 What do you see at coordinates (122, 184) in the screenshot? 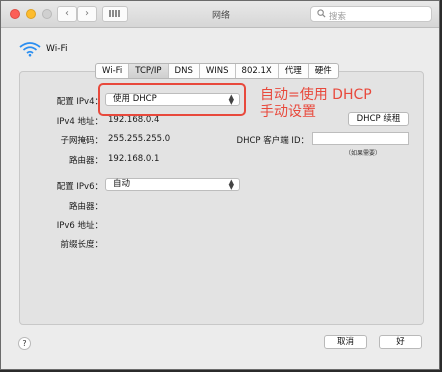
I see `configure-ipv6-value: 自动` at bounding box center [122, 184].